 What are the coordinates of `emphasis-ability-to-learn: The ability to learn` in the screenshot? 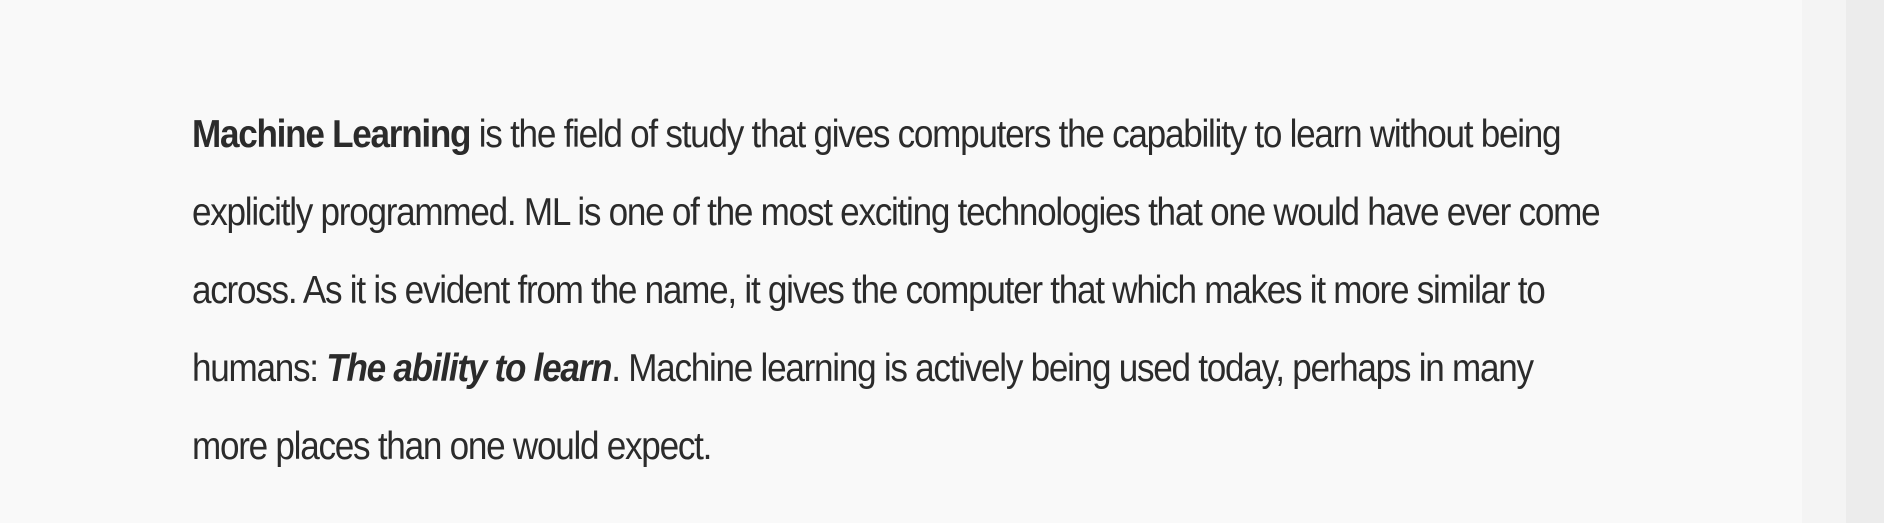 It's located at (469, 368).